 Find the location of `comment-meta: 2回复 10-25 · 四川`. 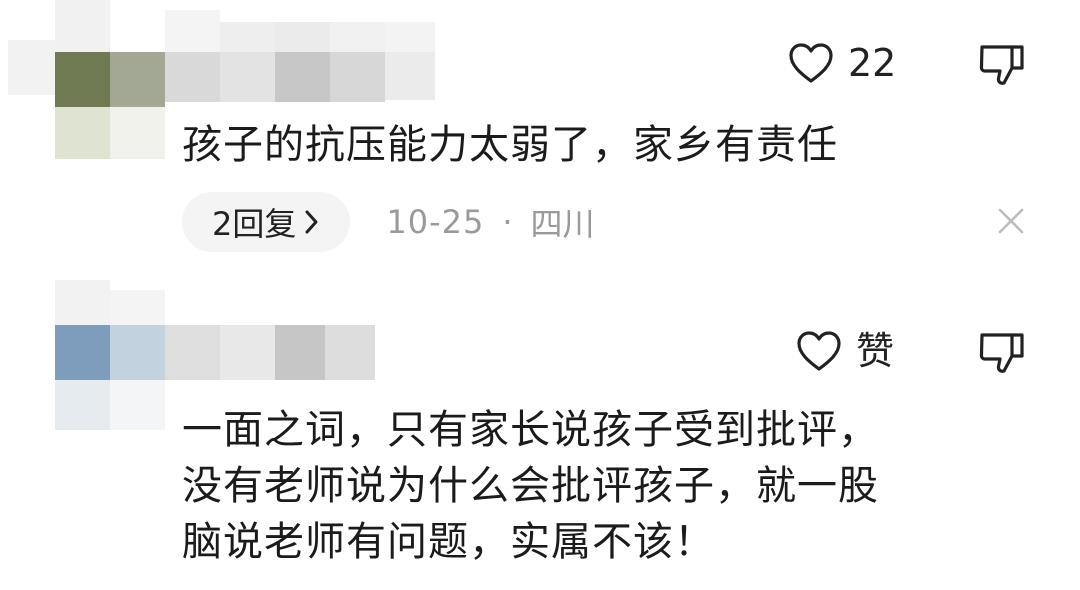

comment-meta: 2回复 10-25 · 四川 is located at coordinates (388, 222).